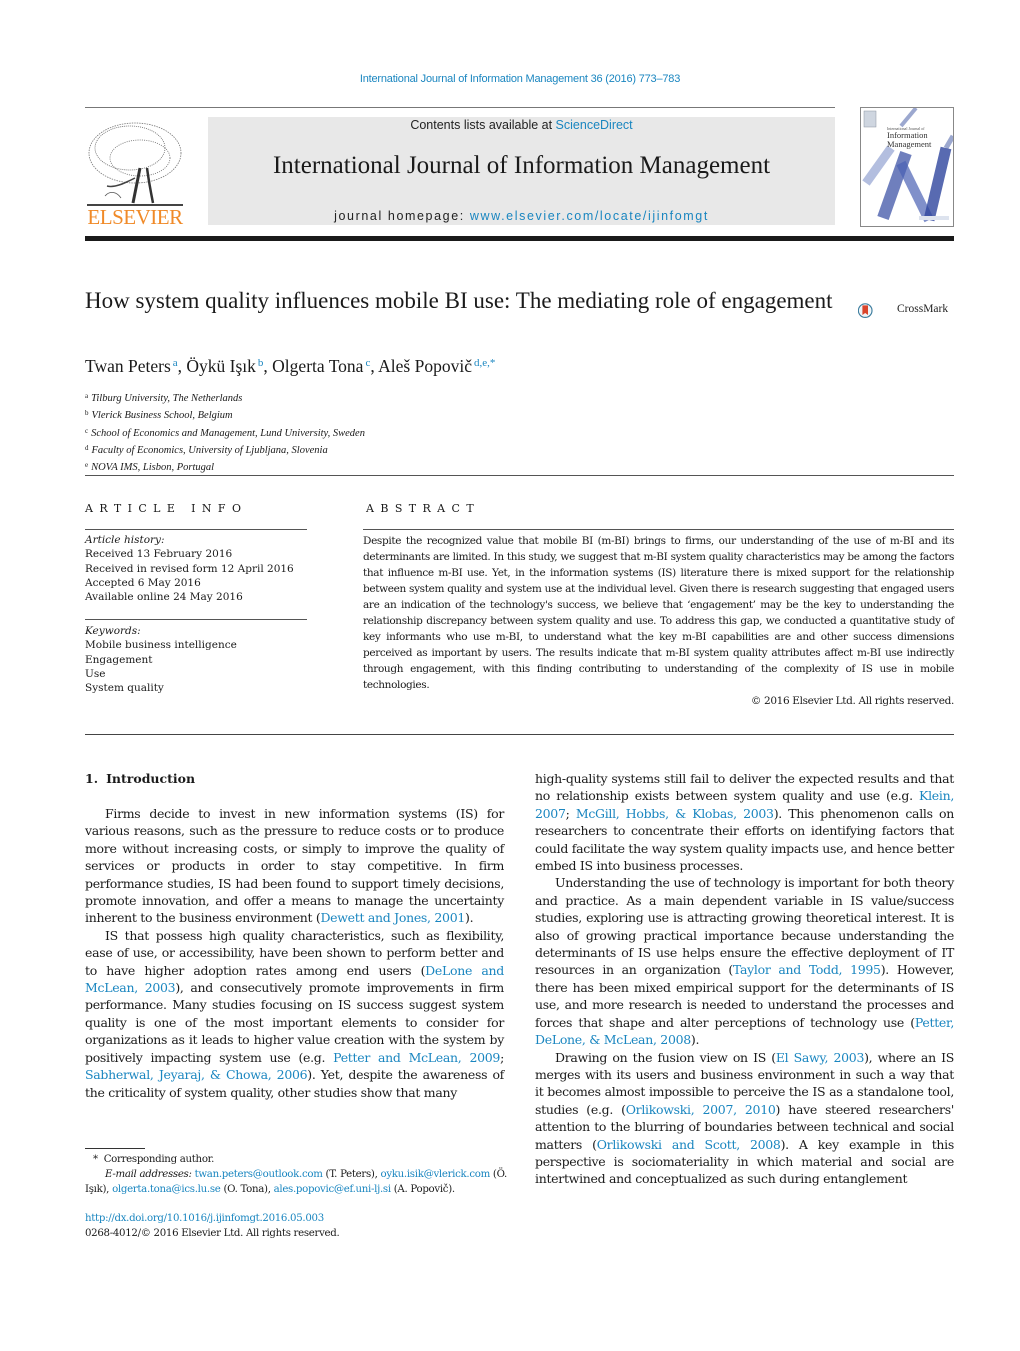 This screenshot has width=1020, height=1351. Describe the element at coordinates (321, 366) in the screenshot. I see `author: Olgerta Tona c` at that location.